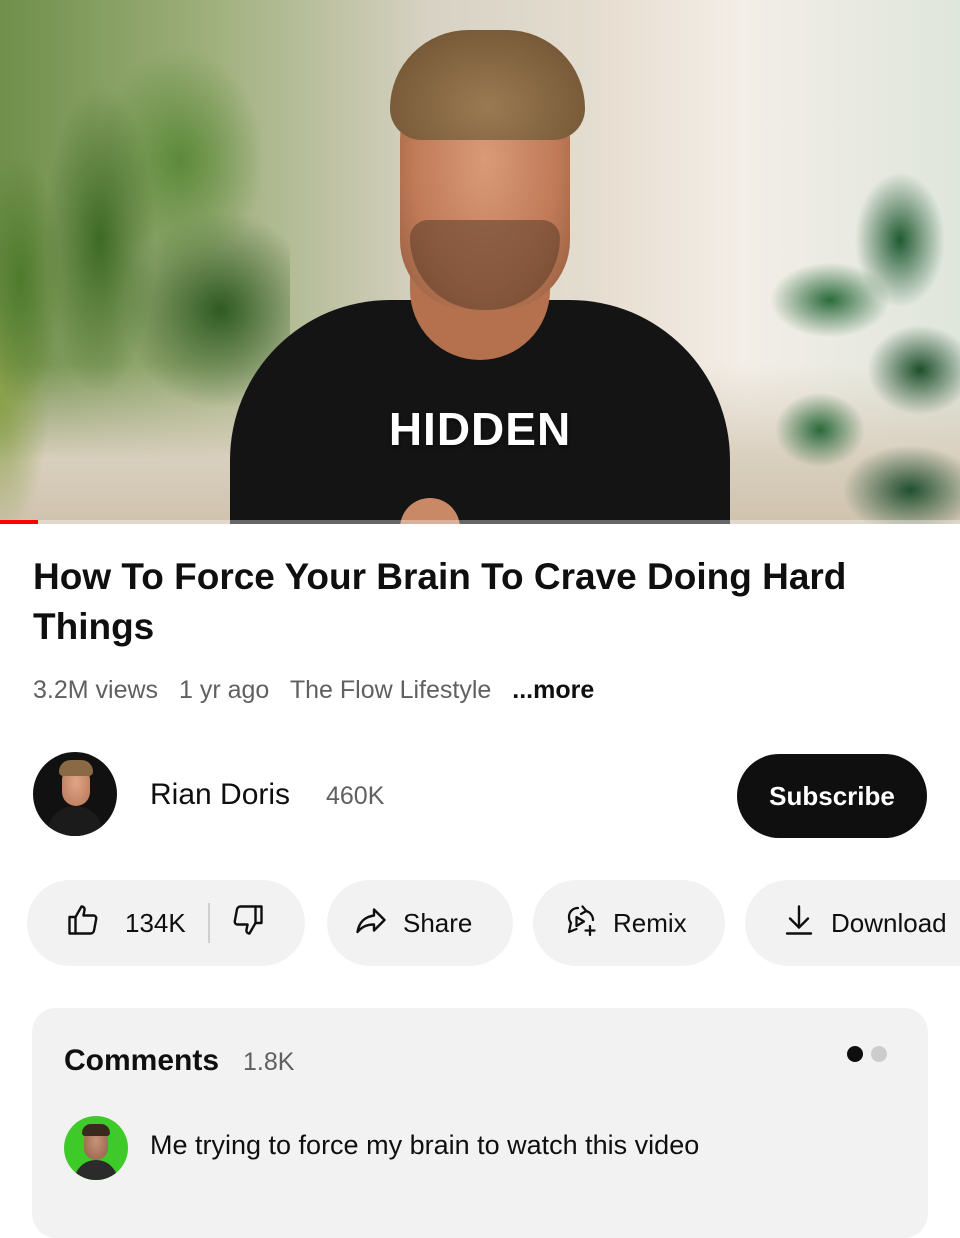  What do you see at coordinates (83, 923) in the screenshot?
I see `thumbs-up-icon` at bounding box center [83, 923].